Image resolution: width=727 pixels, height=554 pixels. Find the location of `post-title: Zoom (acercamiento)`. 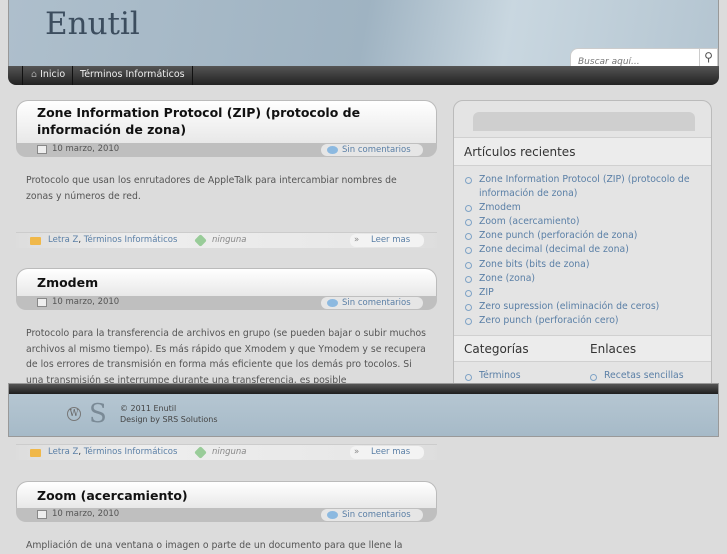

post-title: Zoom (acercamiento) is located at coordinates (226, 493).